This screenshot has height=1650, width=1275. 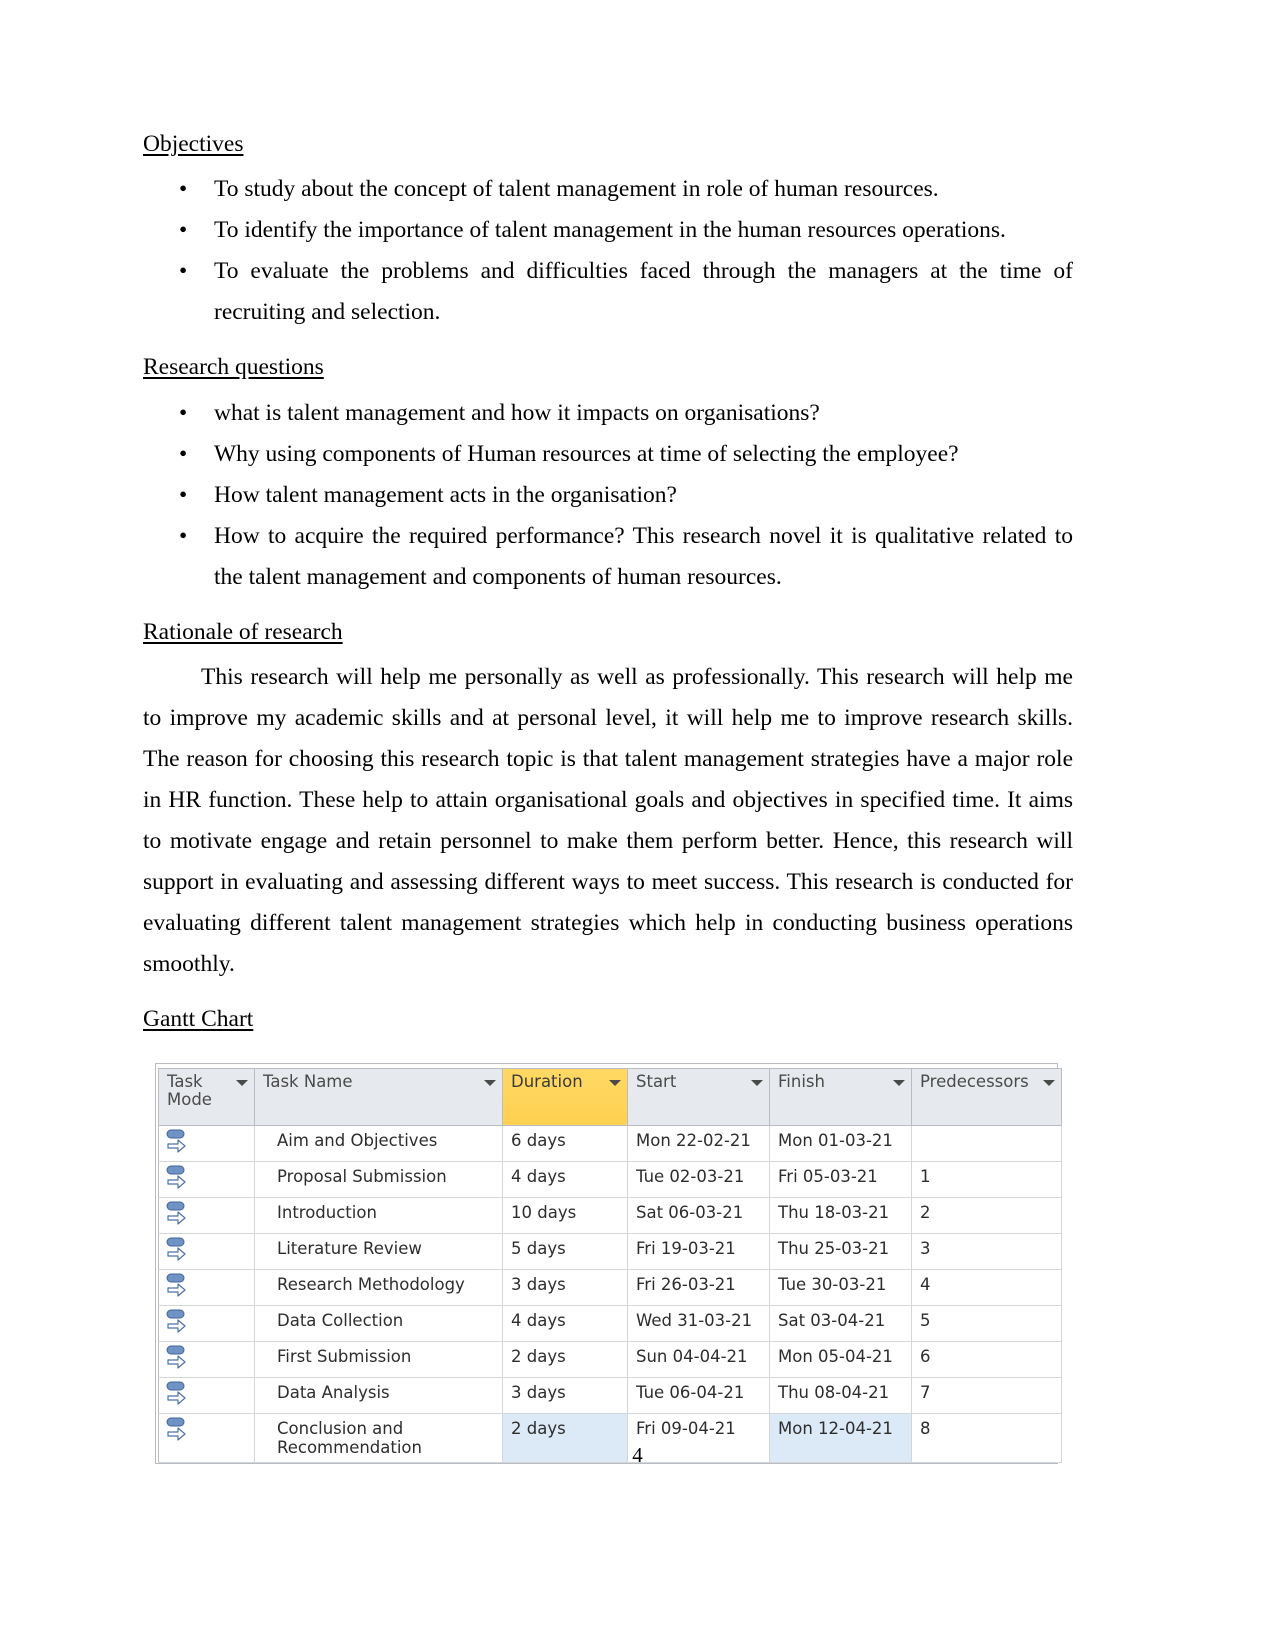 I want to click on finish-date-cell: Thu 08-04-21, so click(x=840, y=1395).